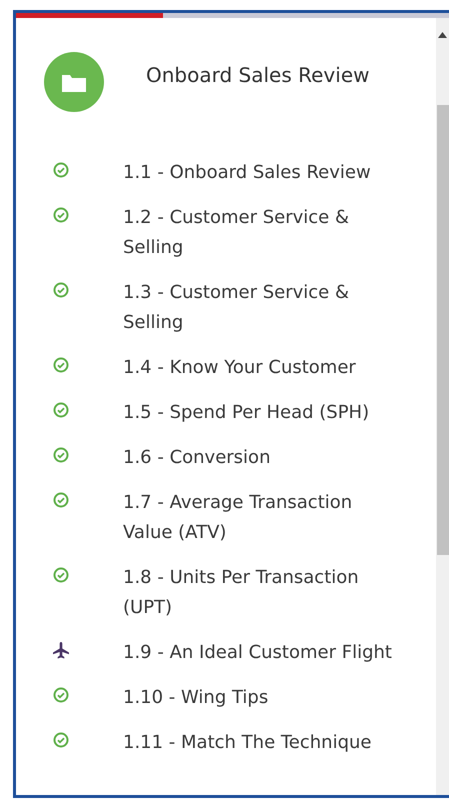  I want to click on lesson-item: 1.2 - Customer Service & Selling, so click(258, 240).